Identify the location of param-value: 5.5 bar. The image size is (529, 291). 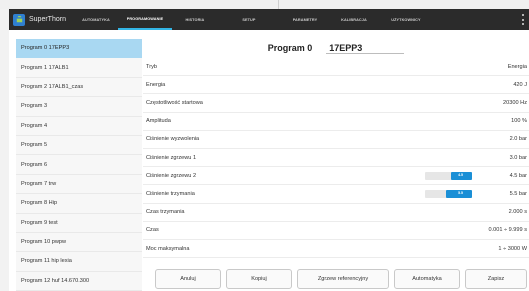
(518, 193).